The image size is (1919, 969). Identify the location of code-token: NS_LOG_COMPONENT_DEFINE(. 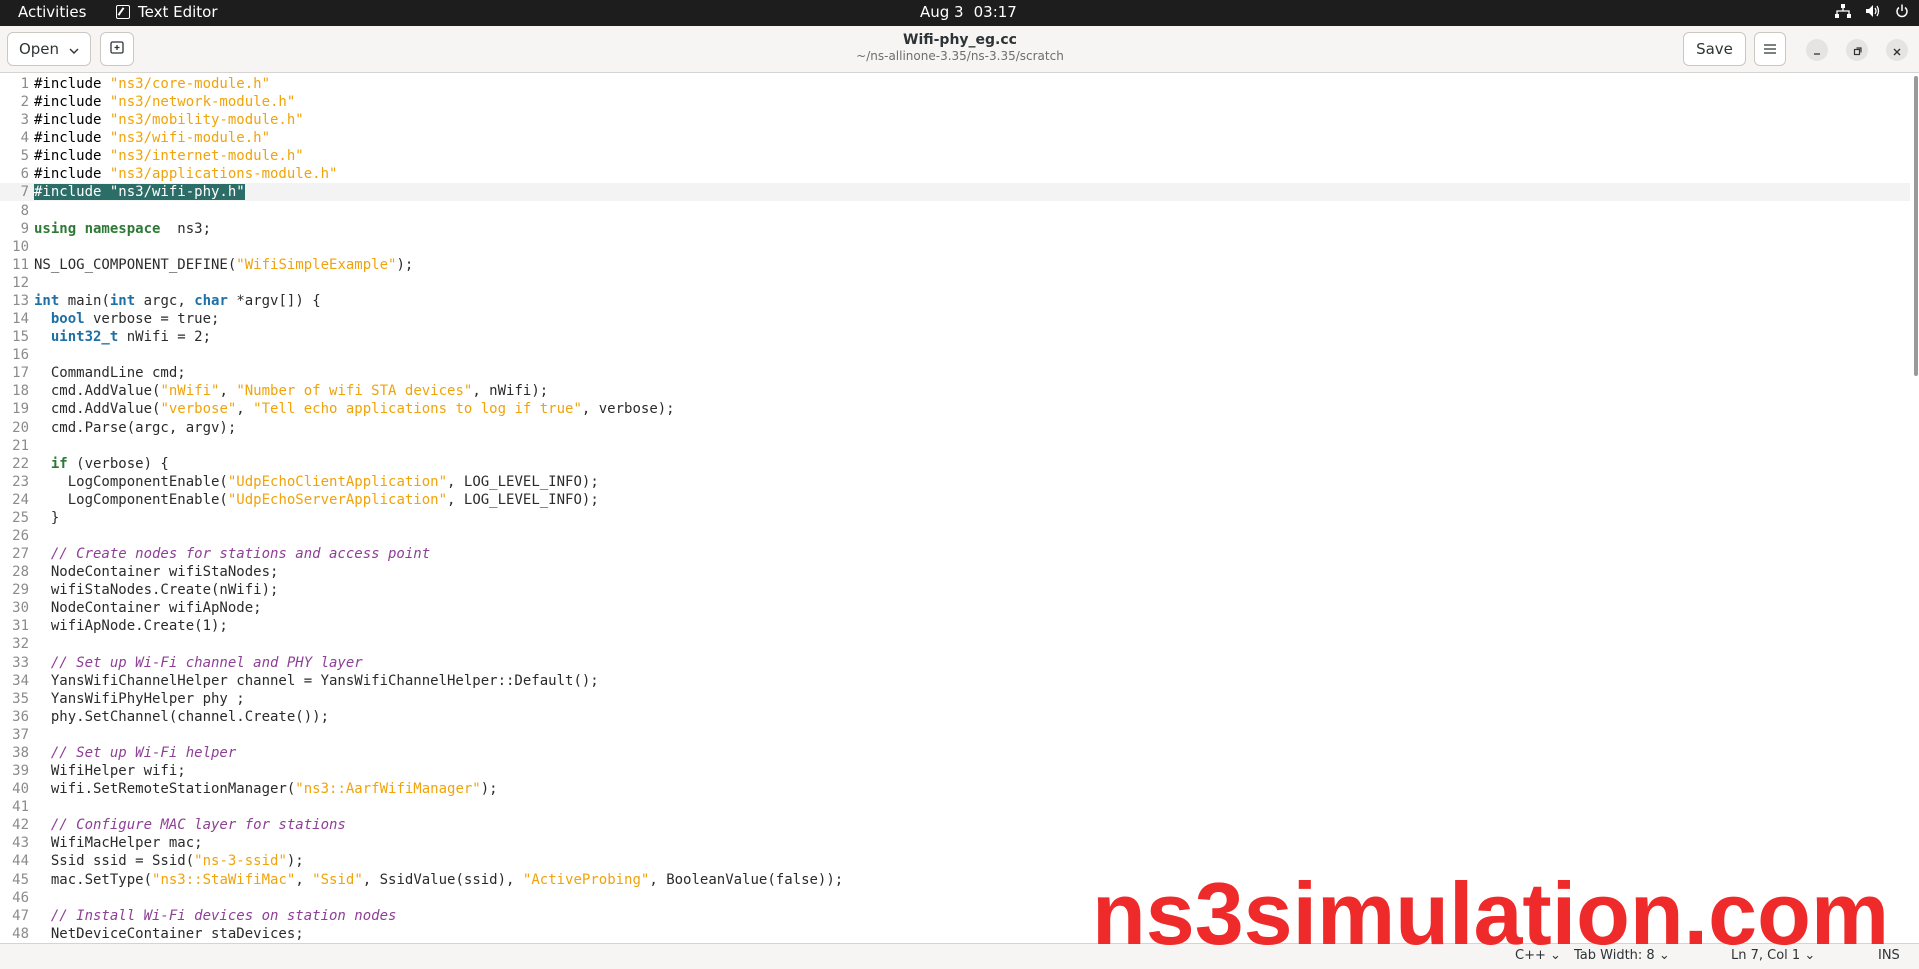
(135, 264).